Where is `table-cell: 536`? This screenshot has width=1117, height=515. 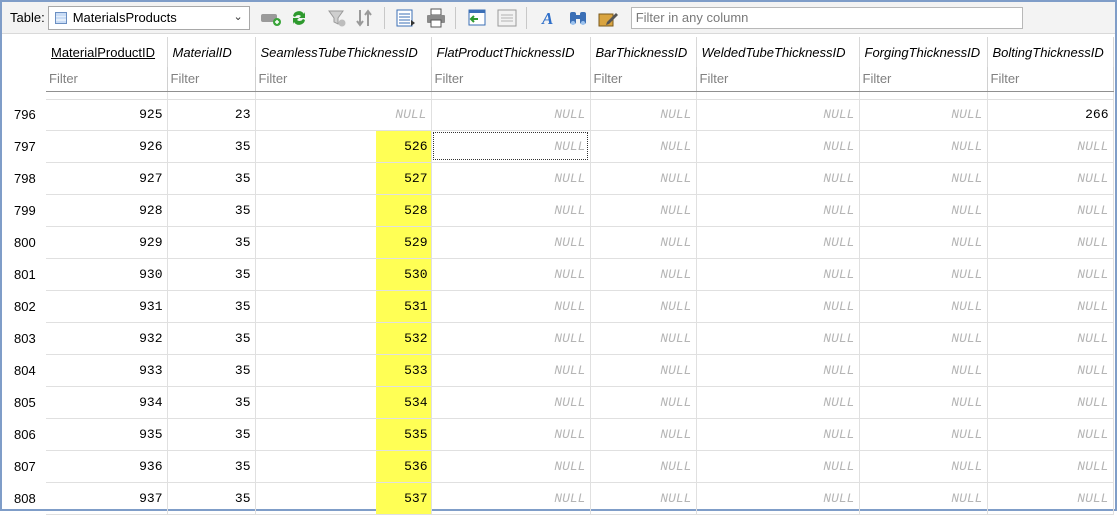 table-cell: 536 is located at coordinates (343, 466).